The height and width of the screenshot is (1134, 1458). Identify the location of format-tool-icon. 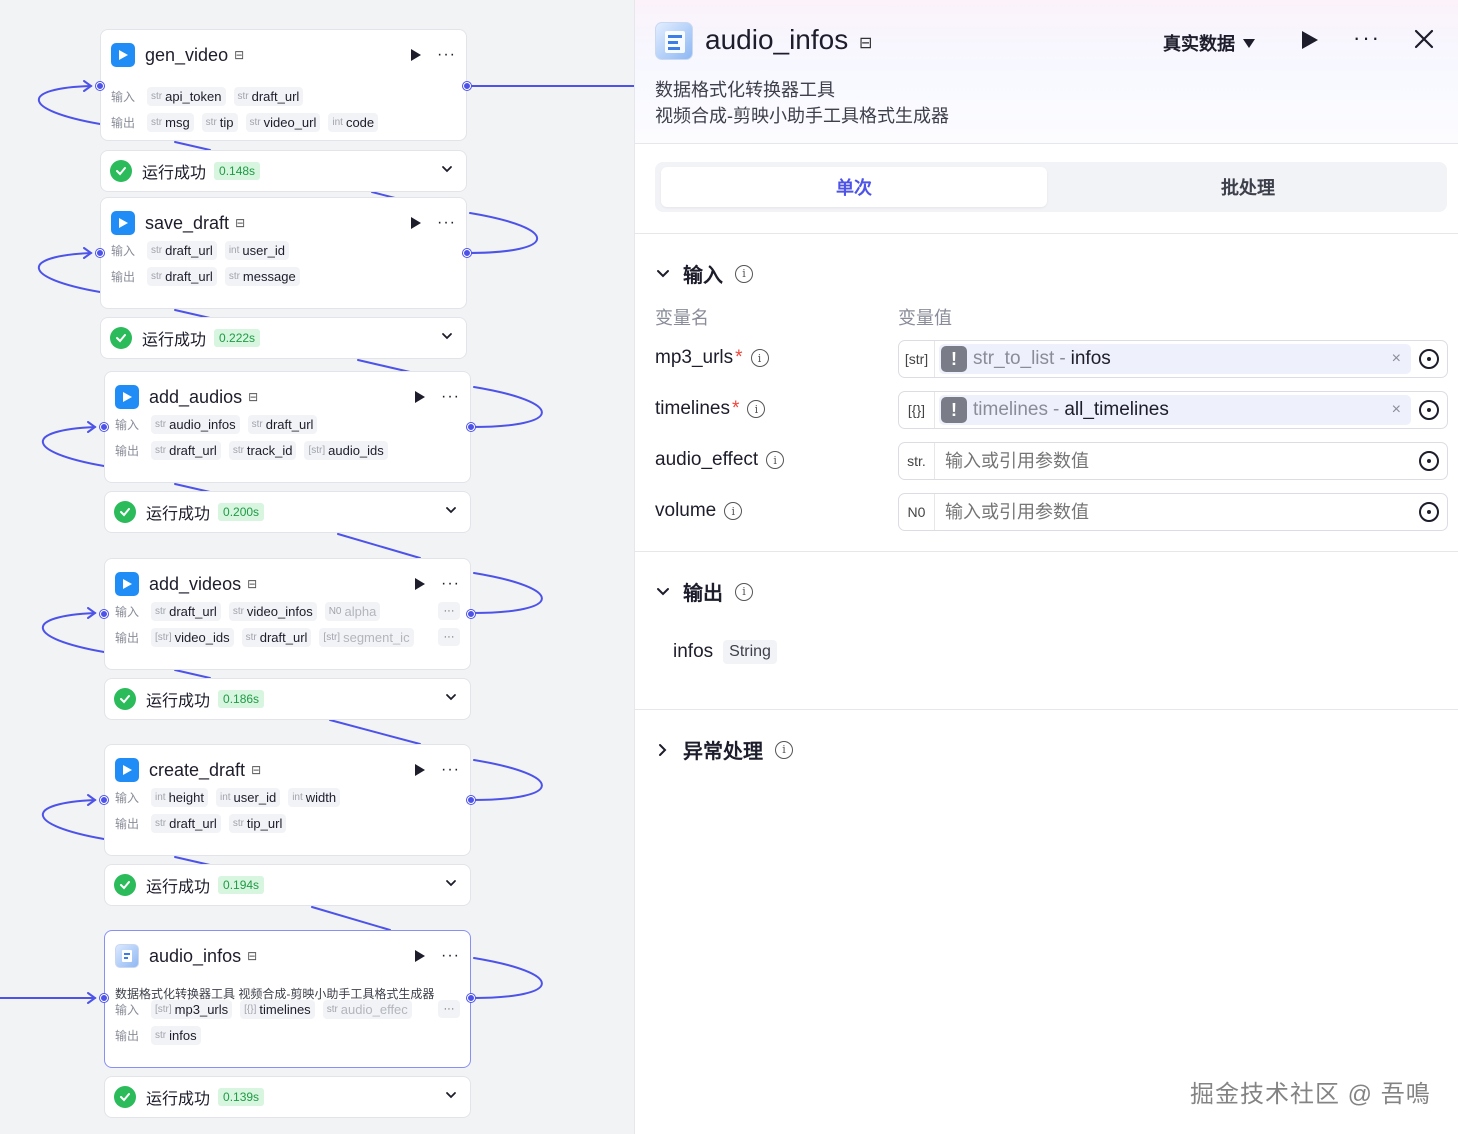
(674, 41).